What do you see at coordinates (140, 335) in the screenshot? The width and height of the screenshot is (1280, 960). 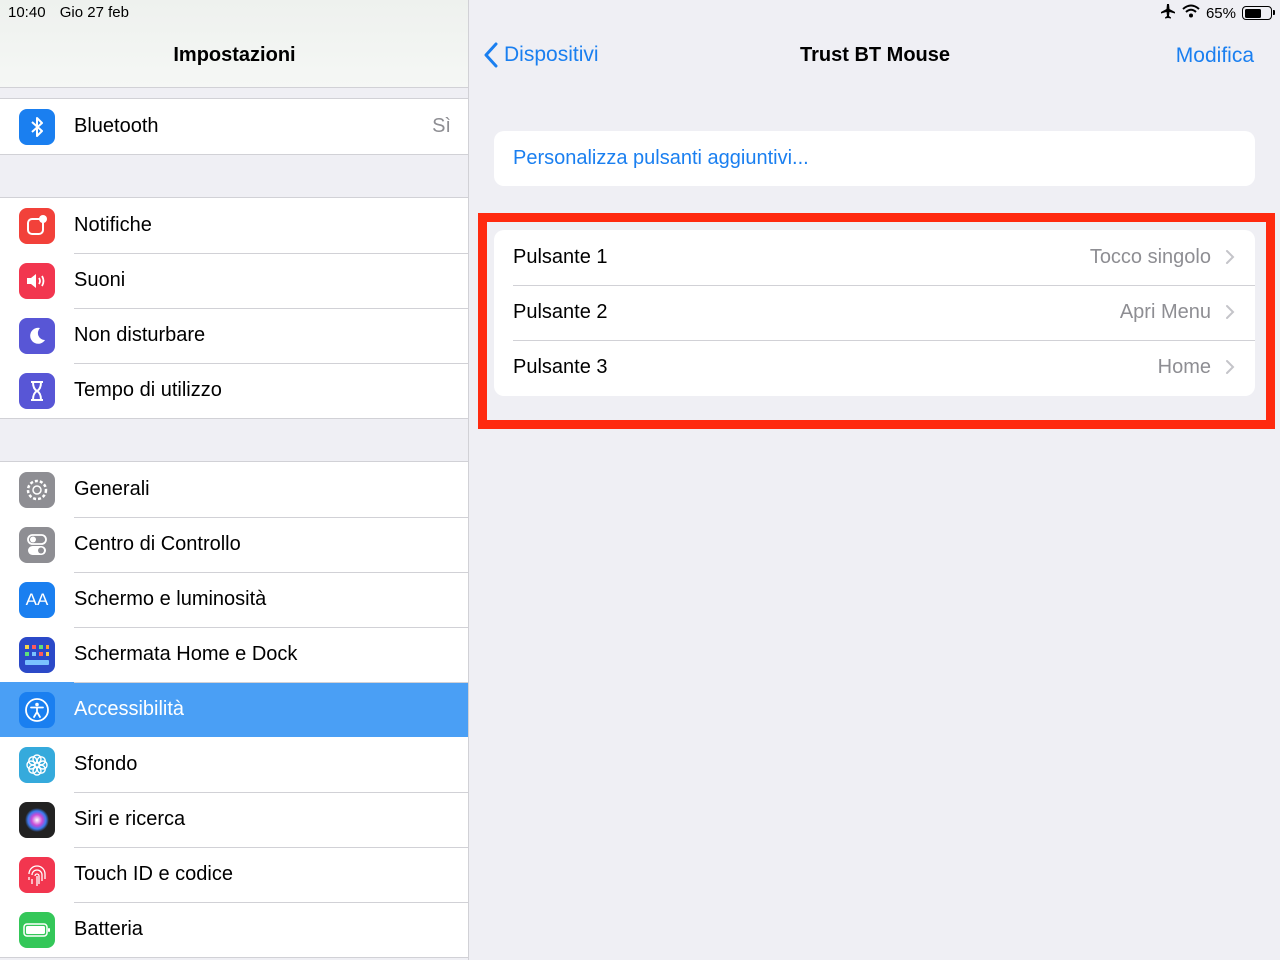 I see `sidebar-item-label: Non disturbare` at bounding box center [140, 335].